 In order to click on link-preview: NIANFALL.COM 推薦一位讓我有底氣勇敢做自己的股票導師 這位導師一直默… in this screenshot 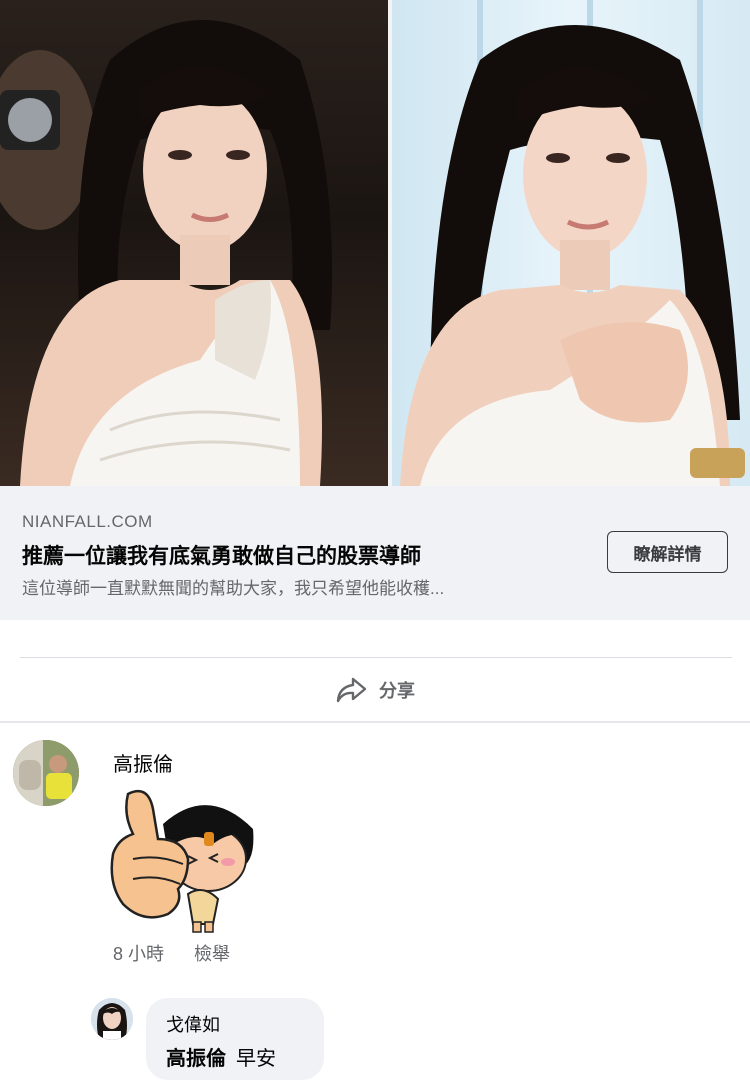, I will do `click(375, 553)`.